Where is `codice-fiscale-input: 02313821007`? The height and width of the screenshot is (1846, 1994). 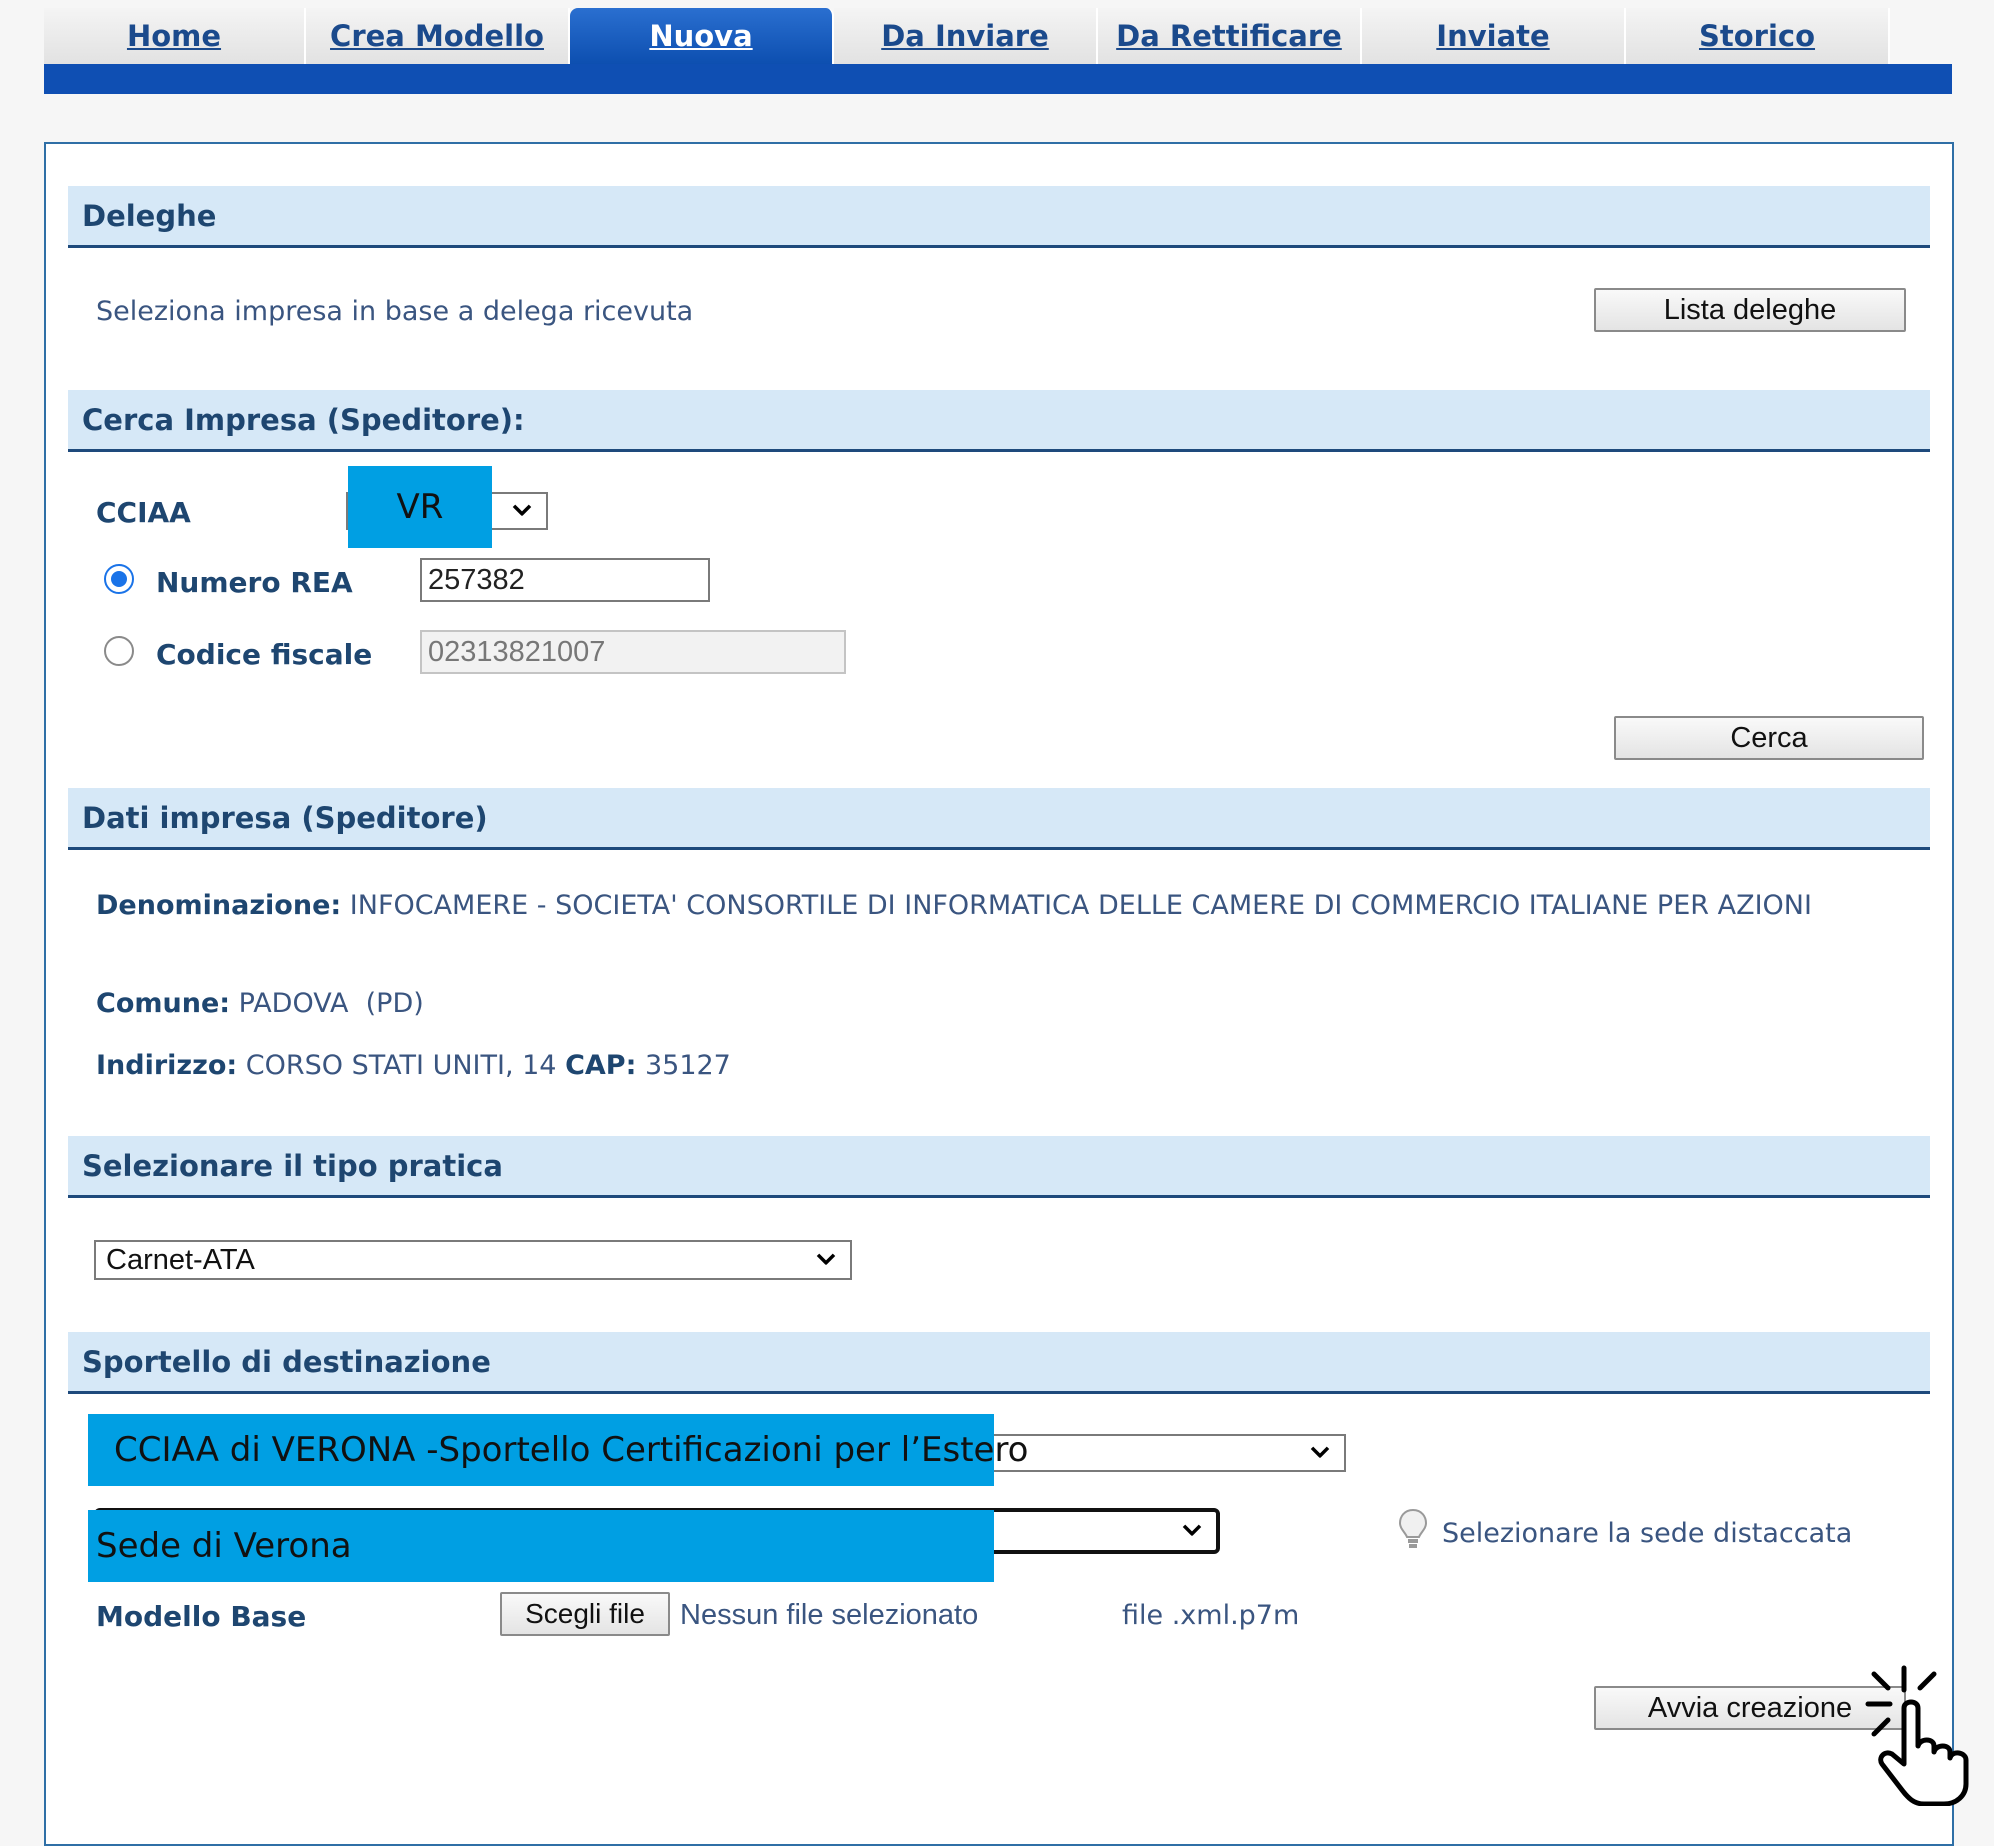 codice-fiscale-input: 02313821007 is located at coordinates (633, 652).